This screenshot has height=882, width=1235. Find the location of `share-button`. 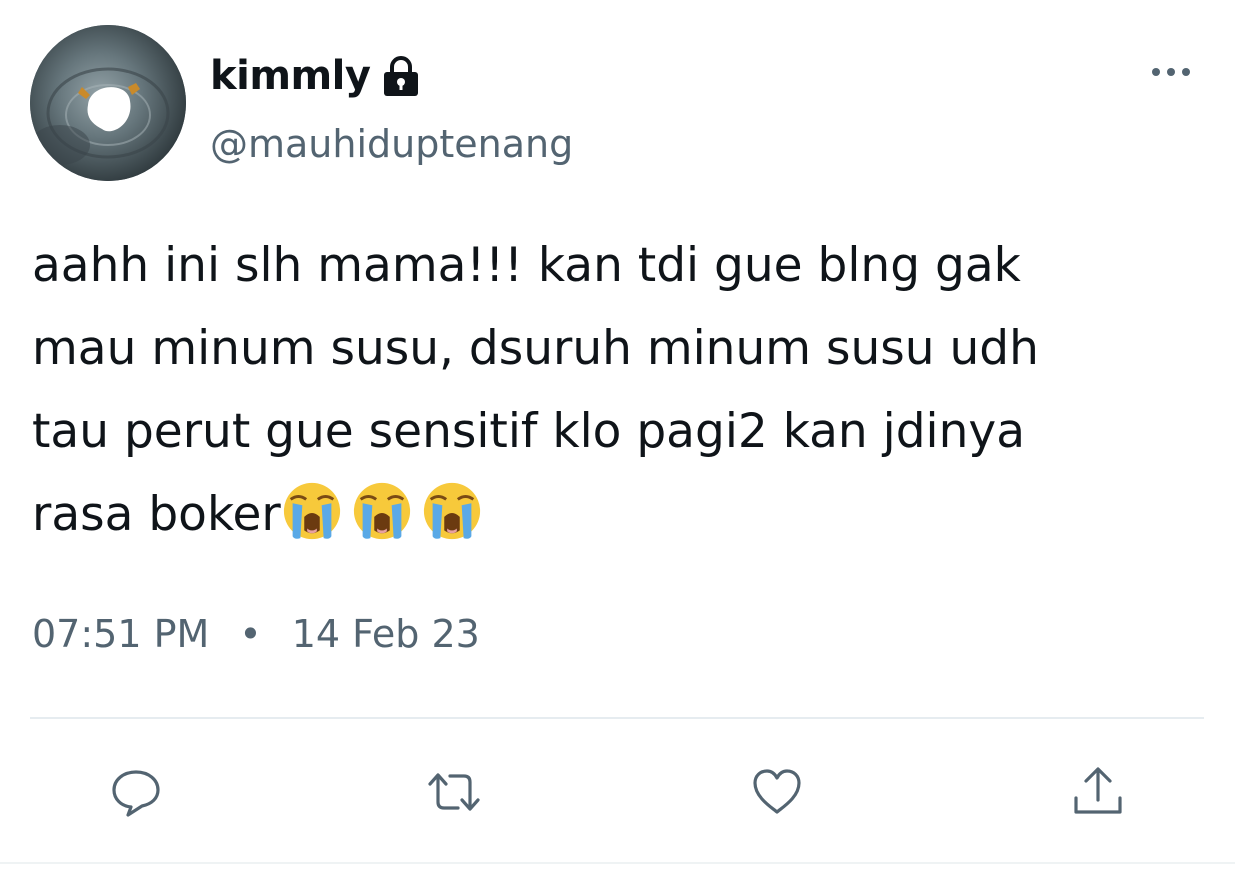

share-button is located at coordinates (1098, 792).